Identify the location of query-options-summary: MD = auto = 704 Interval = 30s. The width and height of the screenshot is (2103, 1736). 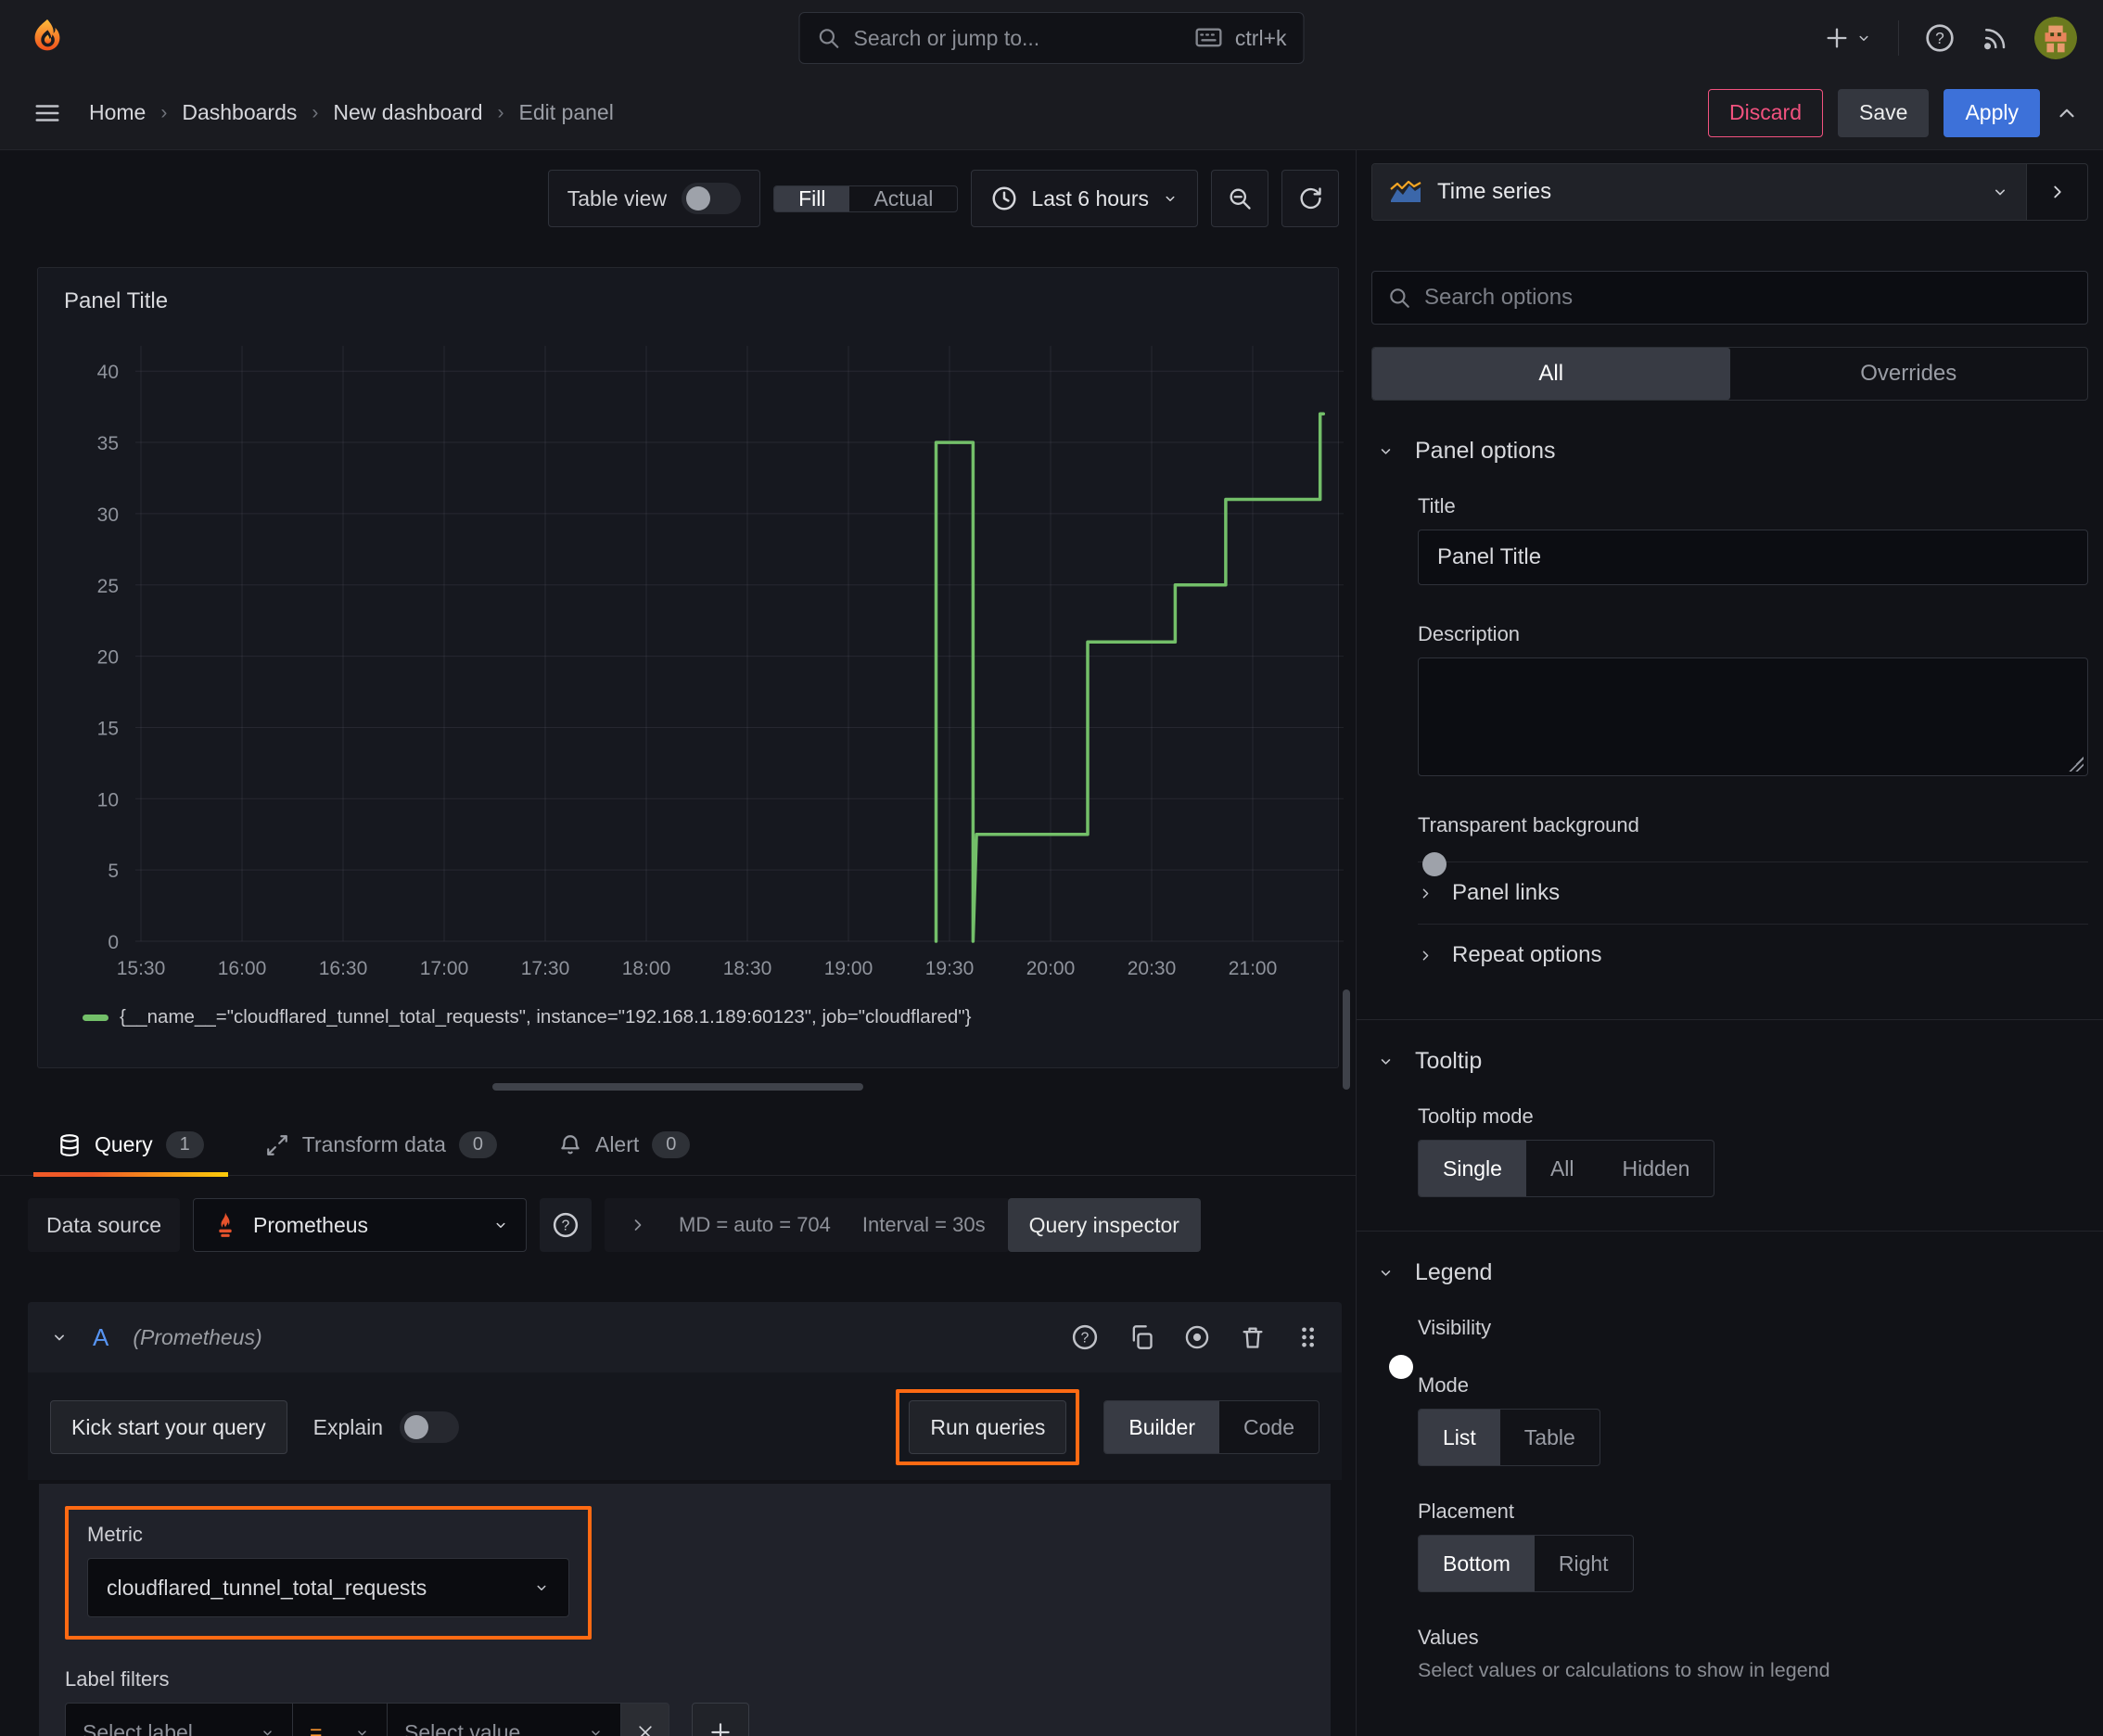
(807, 1225).